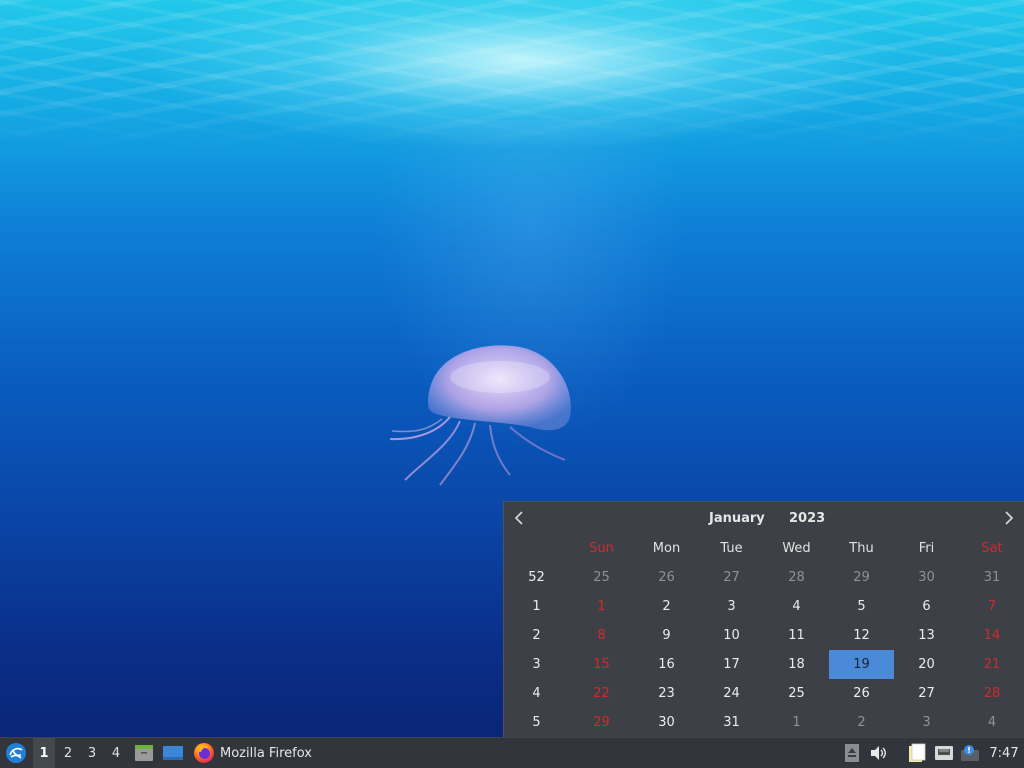 Image resolution: width=1024 pixels, height=768 pixels. I want to click on day-cell: 1, so click(601, 606).